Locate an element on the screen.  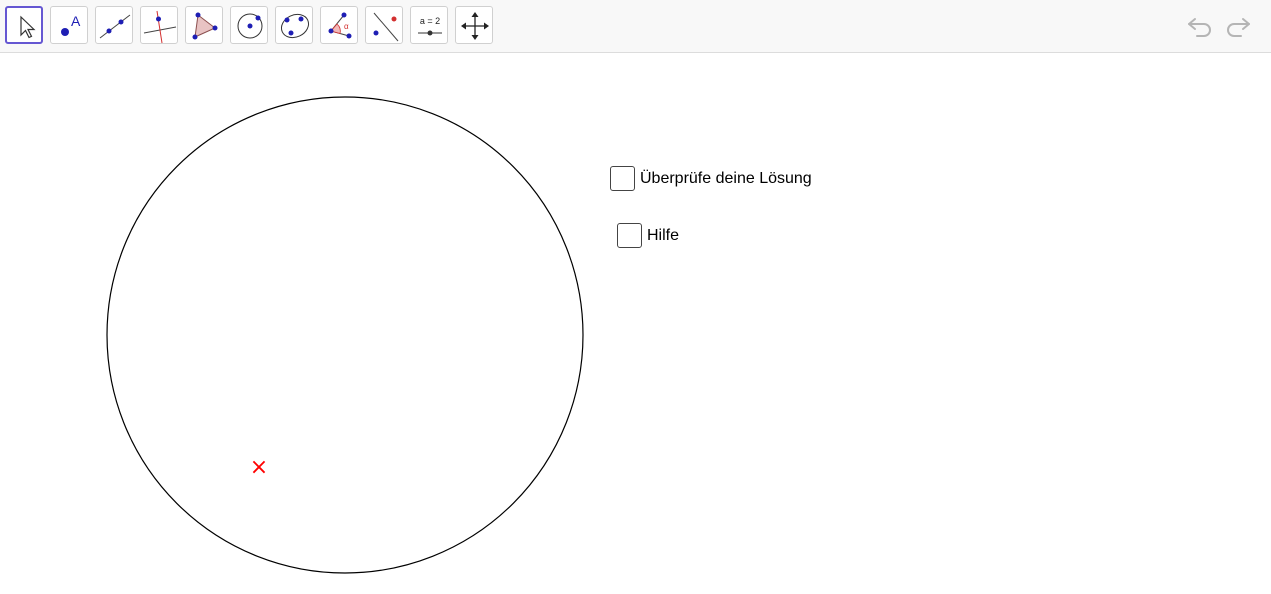
perpendicular-line-icon is located at coordinates (160, 27).